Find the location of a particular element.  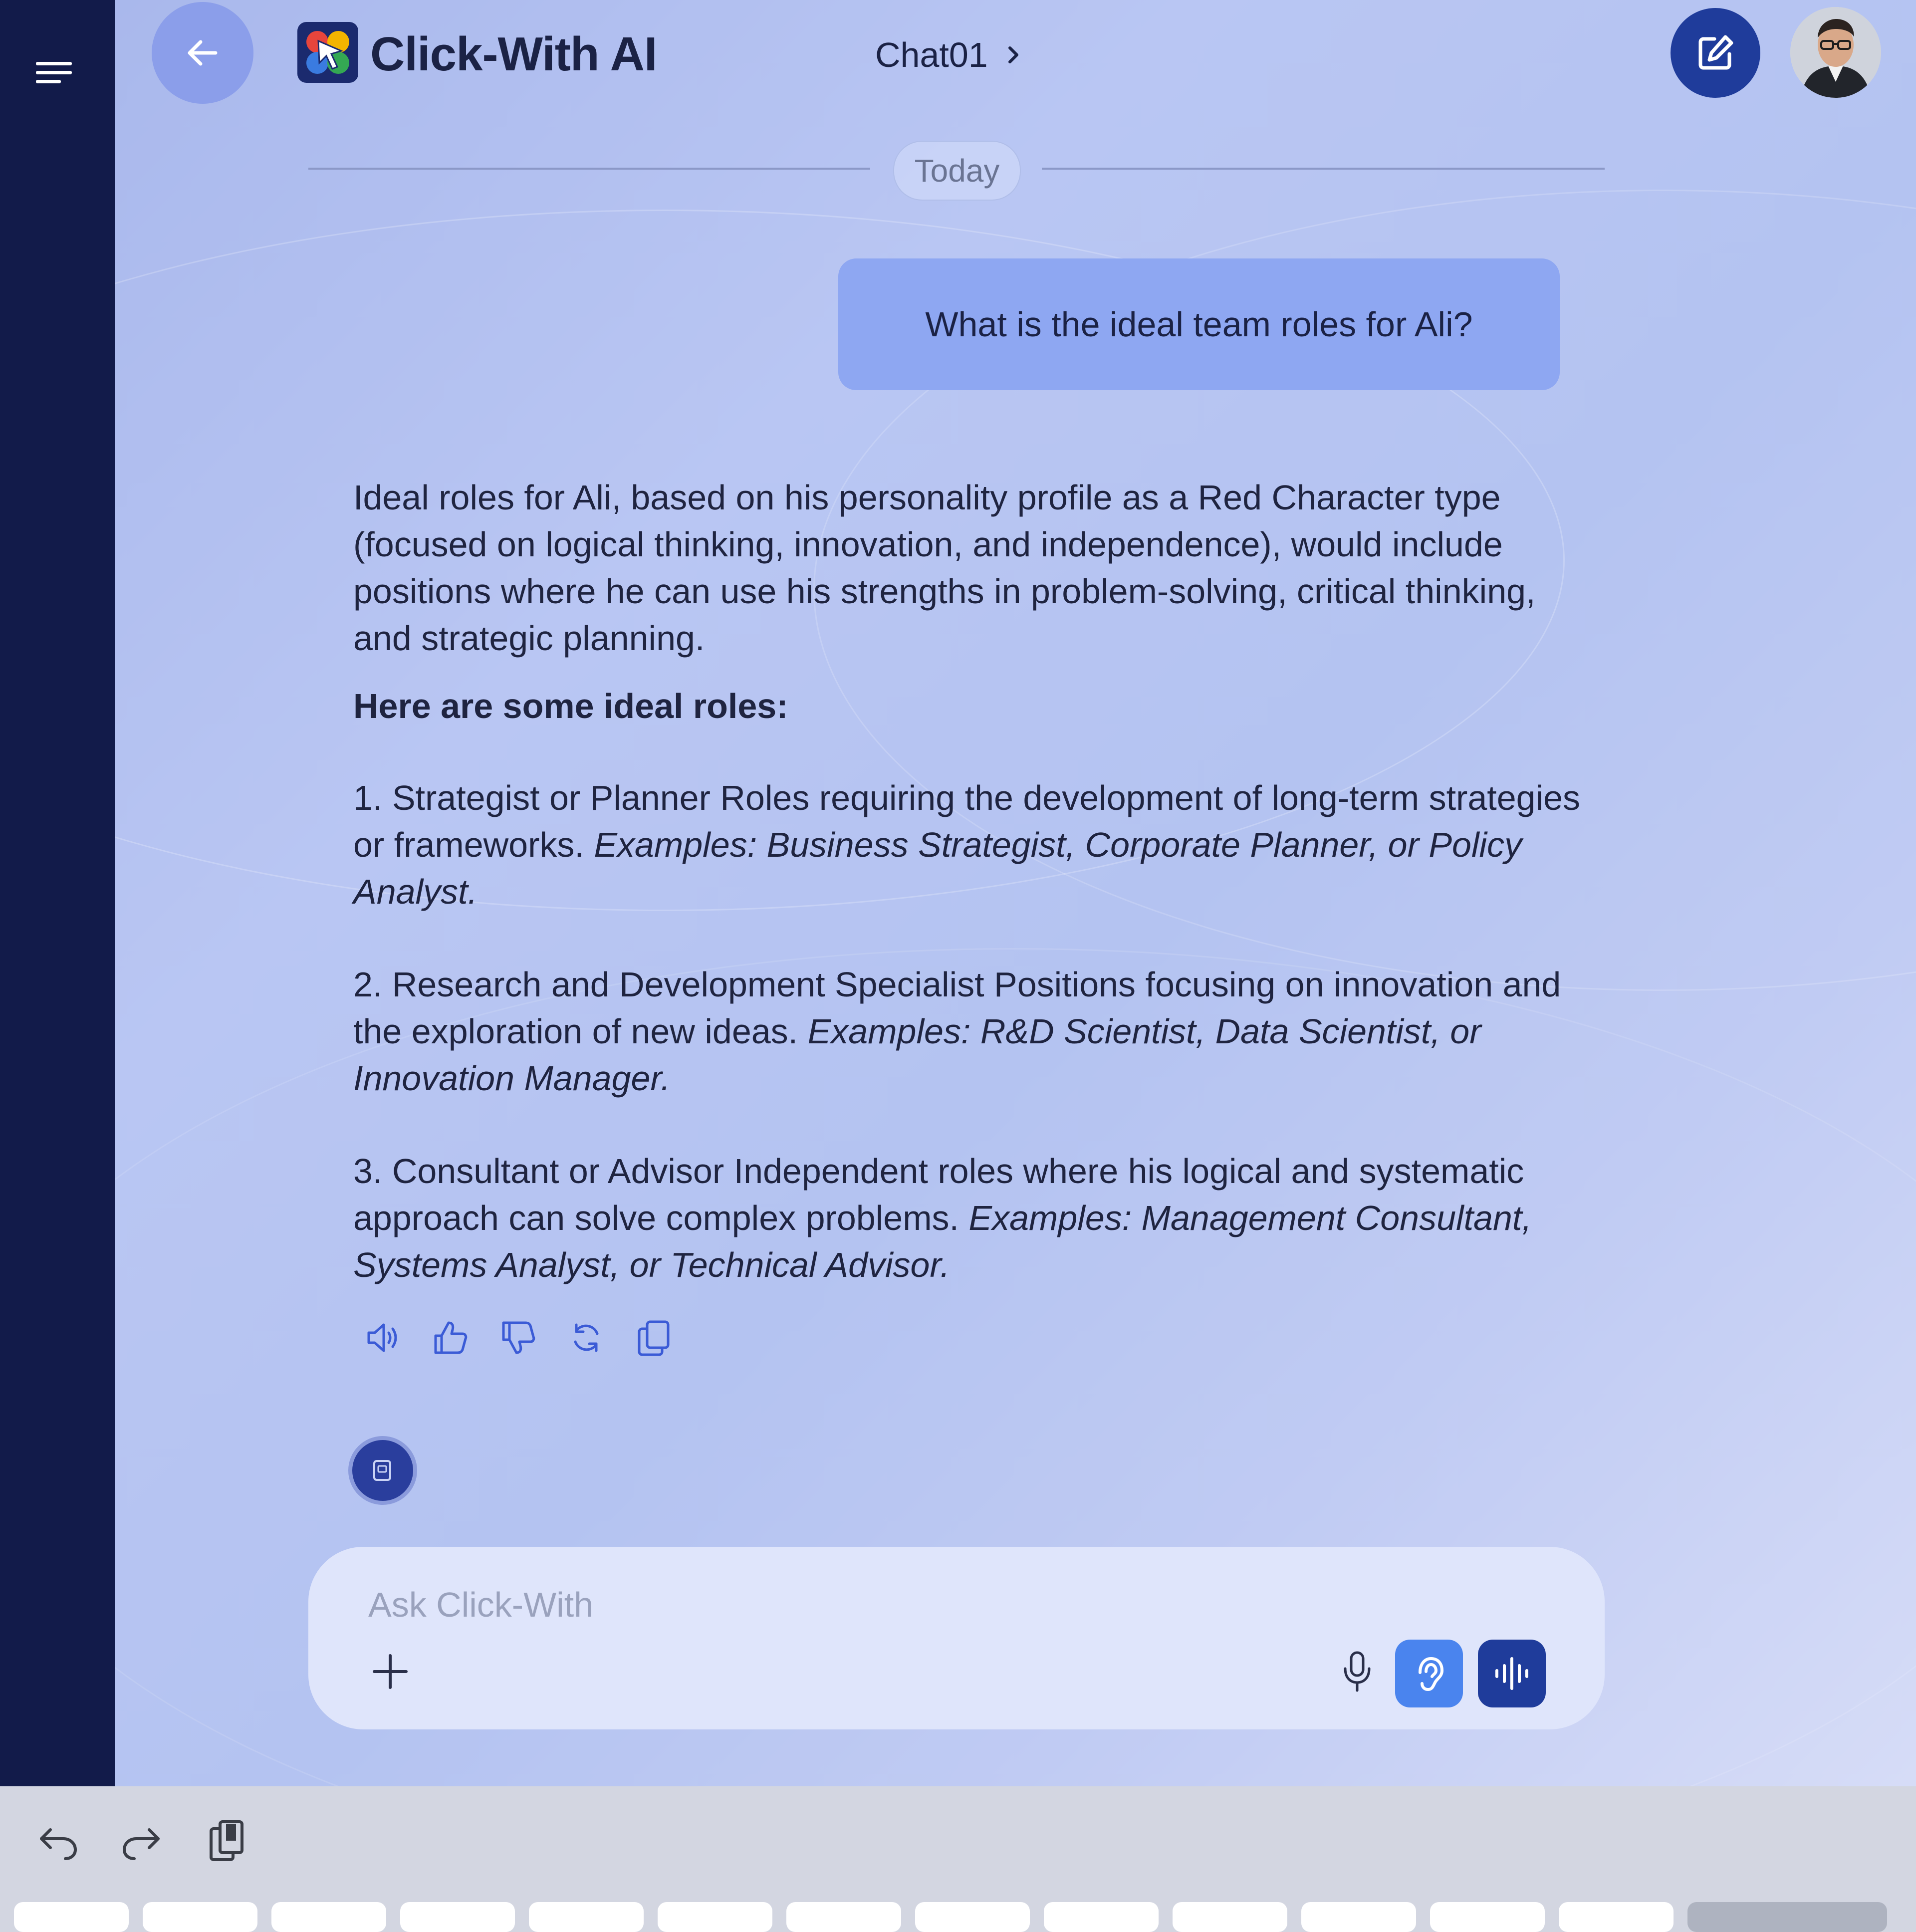

microphone-button is located at coordinates (1357, 1671).